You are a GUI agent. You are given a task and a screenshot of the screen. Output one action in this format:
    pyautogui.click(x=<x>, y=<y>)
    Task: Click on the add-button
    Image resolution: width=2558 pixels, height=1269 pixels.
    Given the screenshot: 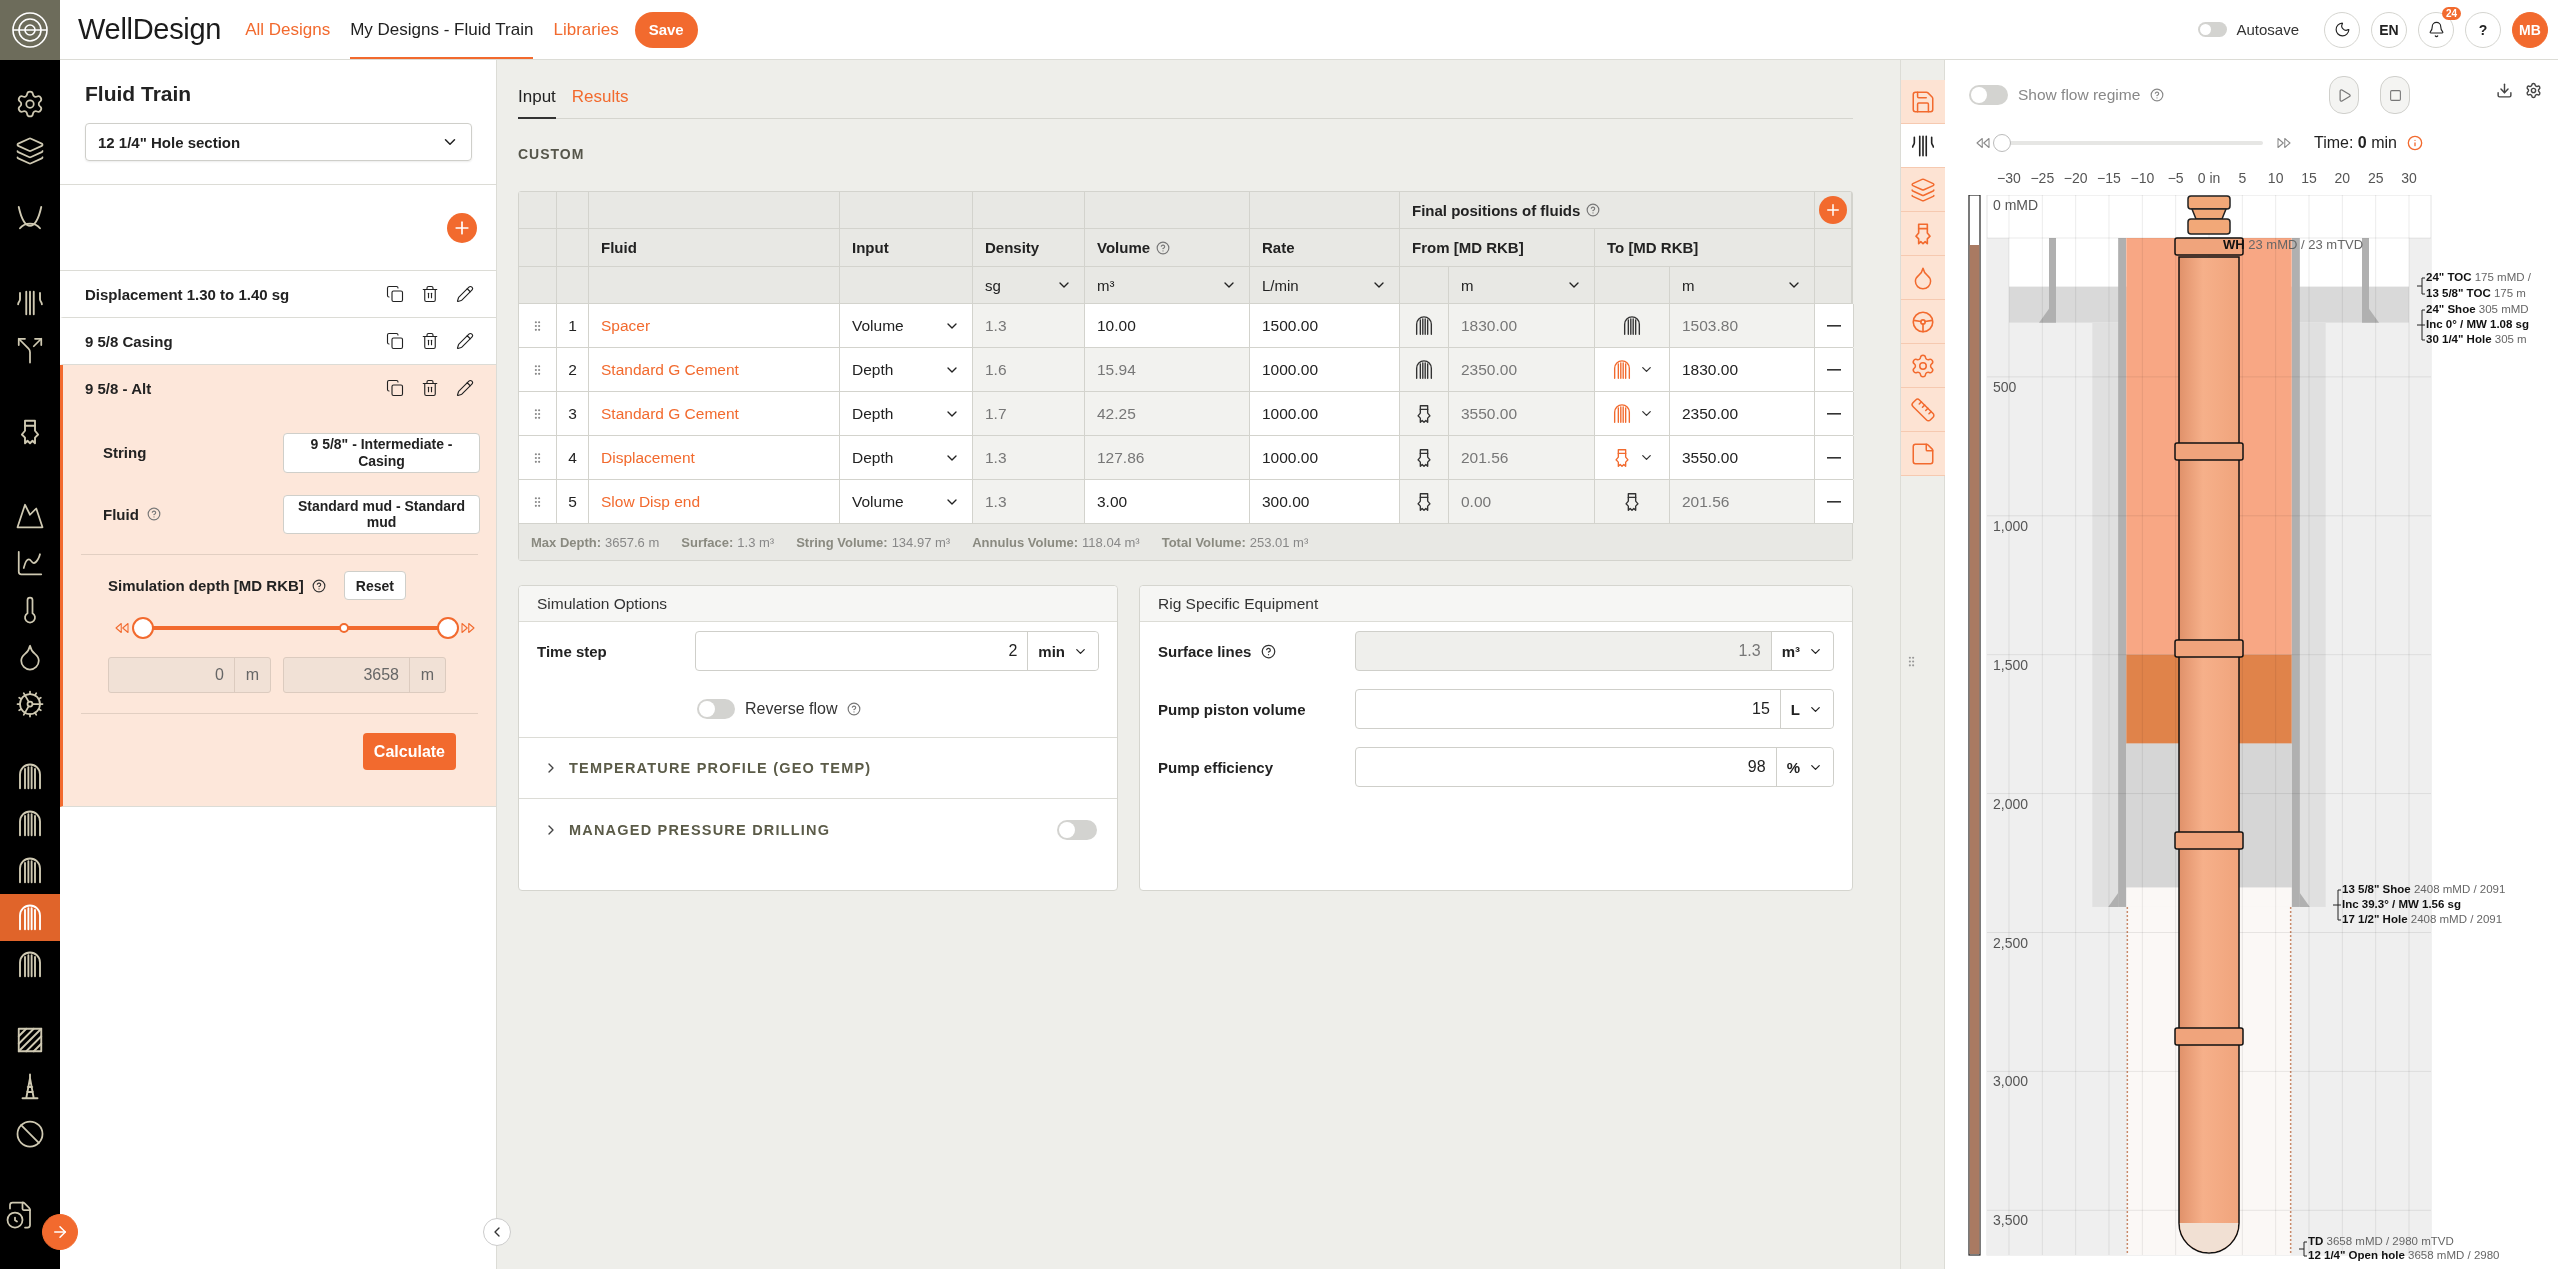 What is the action you would take?
    pyautogui.click(x=462, y=227)
    